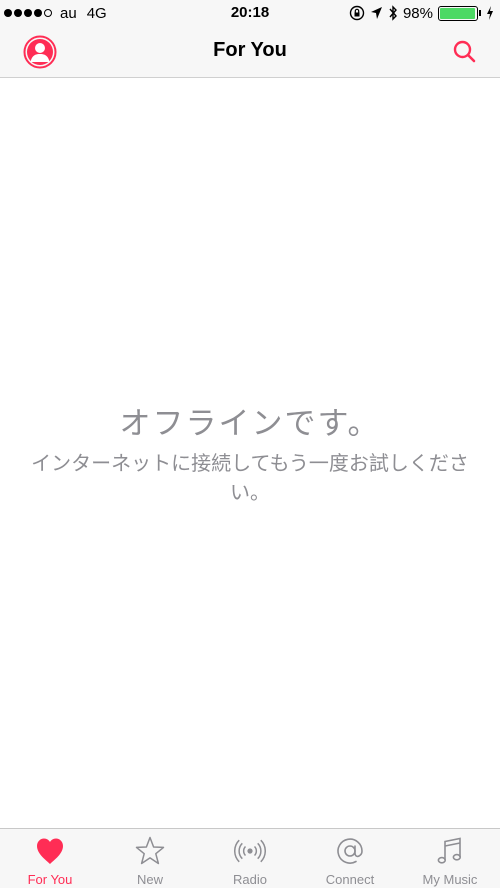  What do you see at coordinates (250, 478) in the screenshot?
I see `offline-message: インターネットに接続してもう一度お試しください。` at bounding box center [250, 478].